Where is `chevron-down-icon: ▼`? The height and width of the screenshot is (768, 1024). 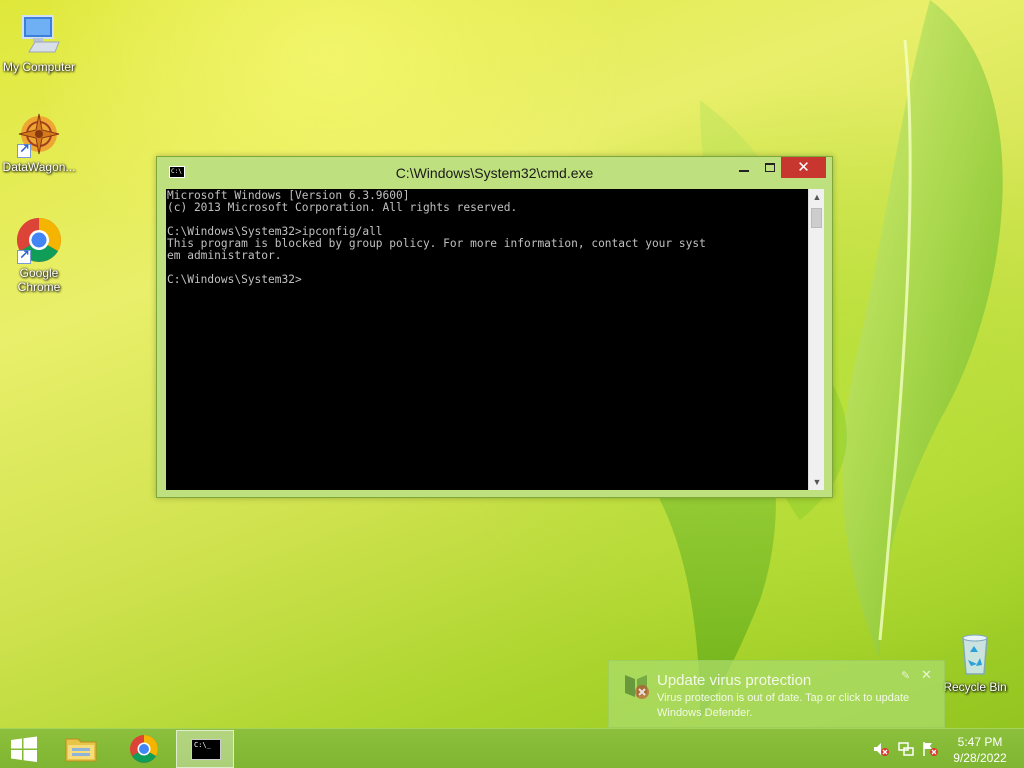 chevron-down-icon: ▼ is located at coordinates (817, 482).